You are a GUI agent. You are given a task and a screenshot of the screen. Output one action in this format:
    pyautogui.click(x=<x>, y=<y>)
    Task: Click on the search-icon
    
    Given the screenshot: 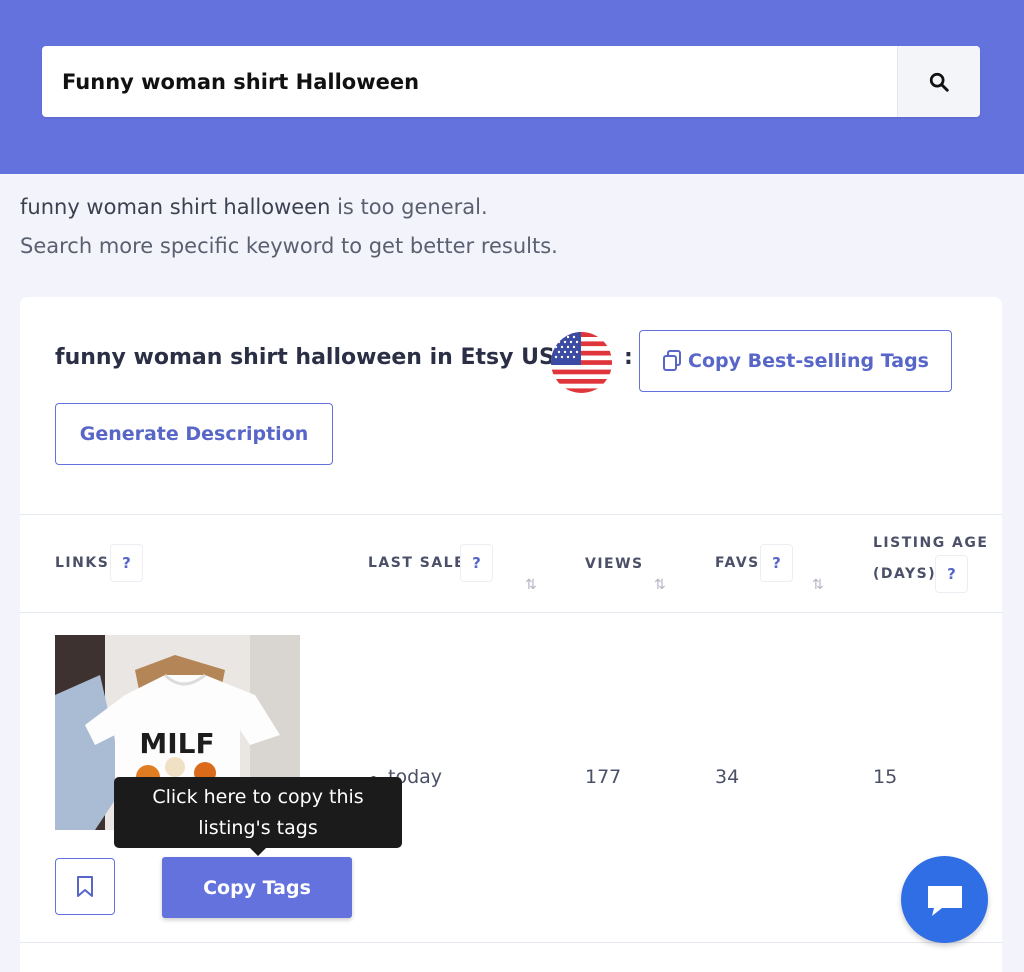 What is the action you would take?
    pyautogui.click(x=939, y=82)
    